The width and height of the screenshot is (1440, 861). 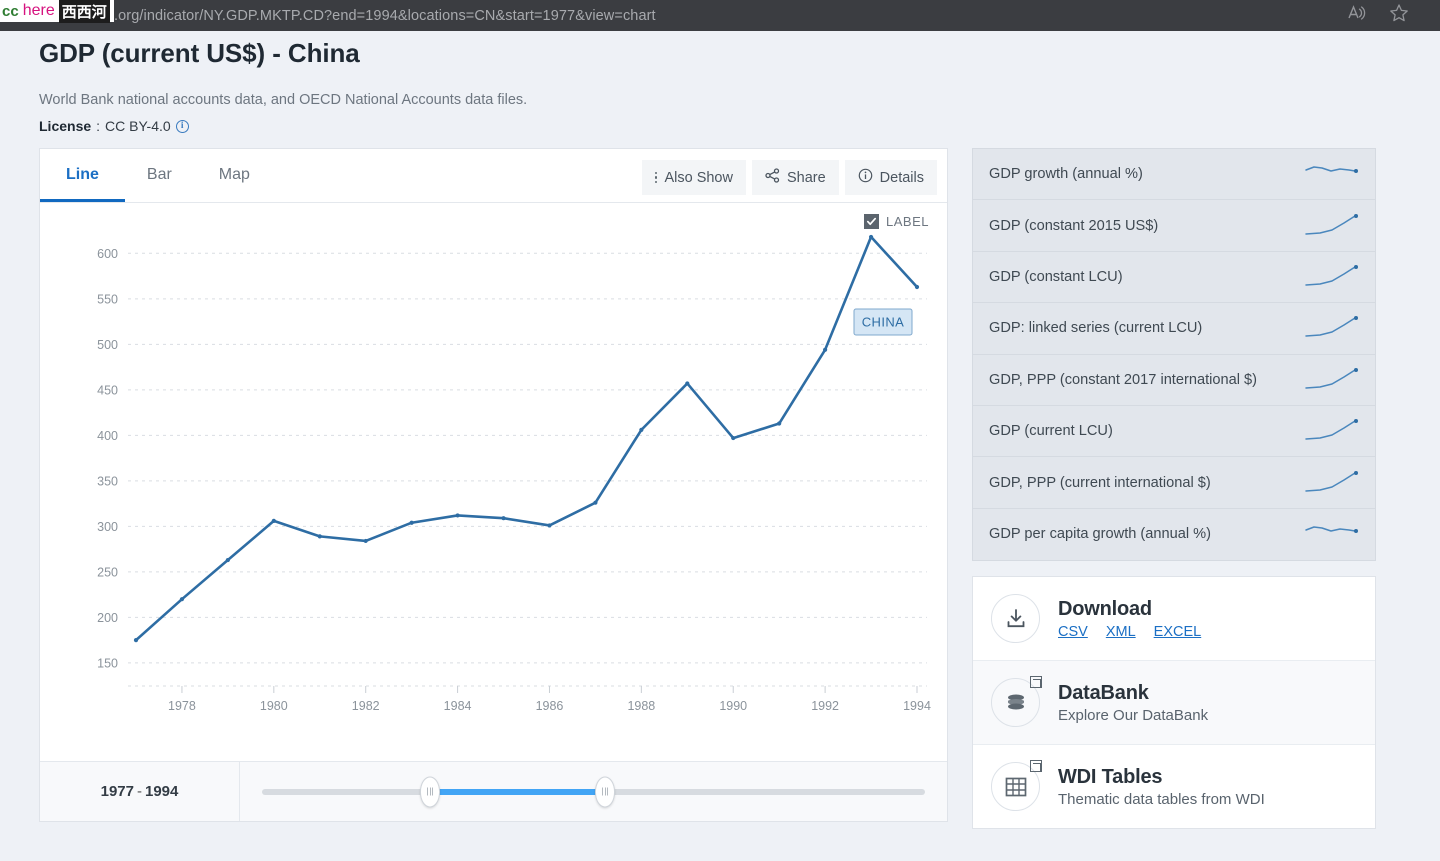 I want to click on indicator-label: GDP (constant 2015 US$), so click(x=1074, y=225).